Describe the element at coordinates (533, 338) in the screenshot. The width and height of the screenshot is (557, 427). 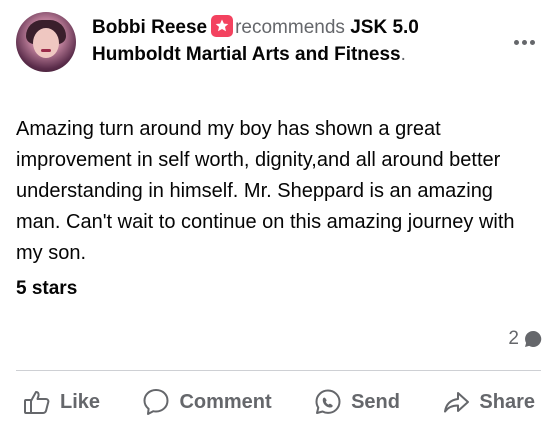
I see `comment-bubble-icon` at that location.